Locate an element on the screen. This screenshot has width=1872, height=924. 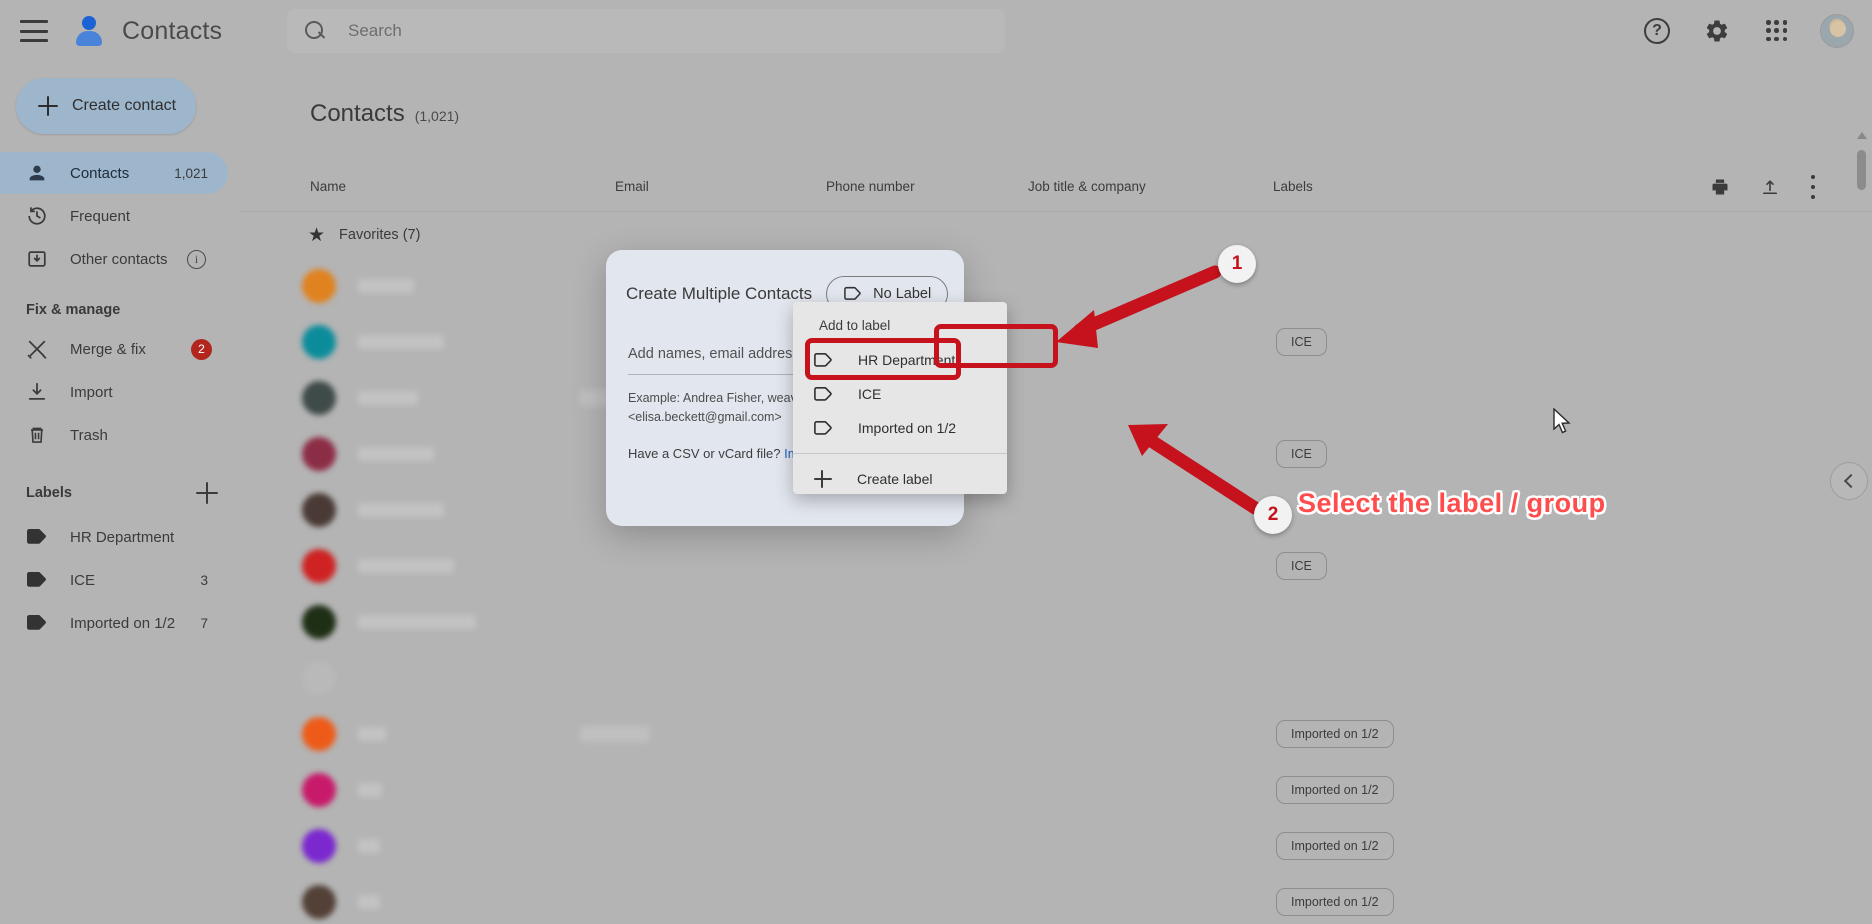
sidebar-label-imported-on-1-2: Imported on 1/2 7 is located at coordinates (114, 623).